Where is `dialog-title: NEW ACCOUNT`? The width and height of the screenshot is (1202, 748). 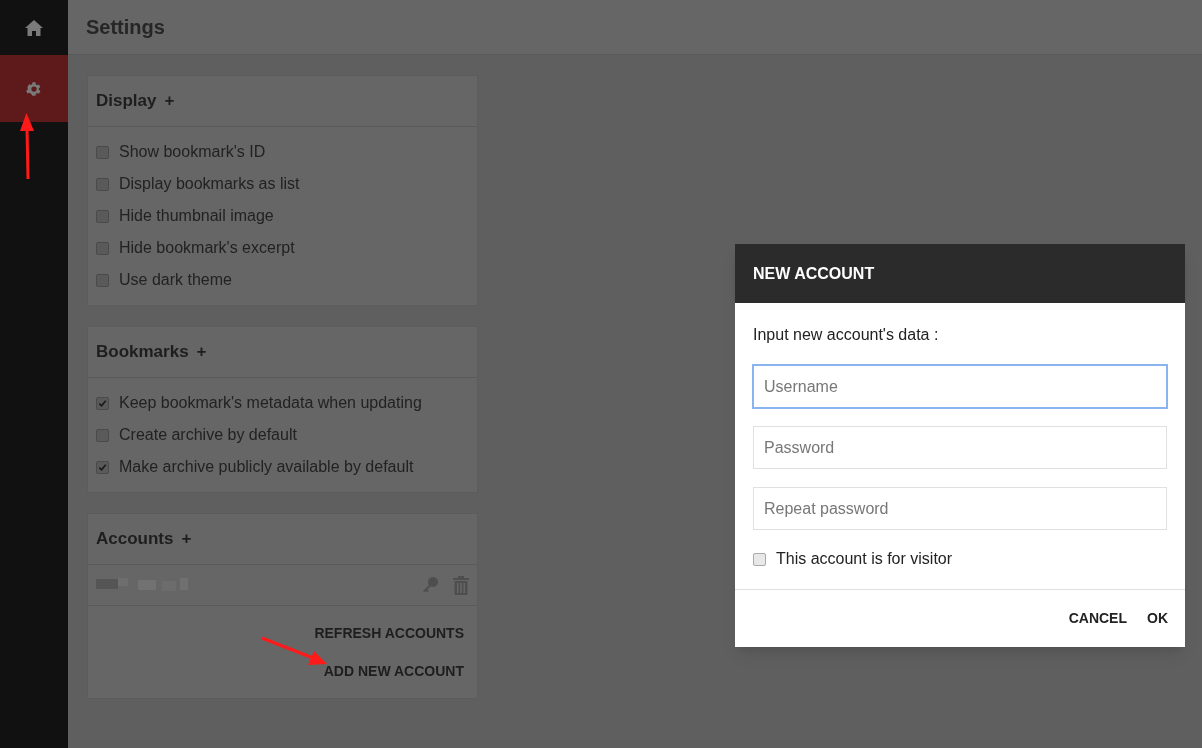 dialog-title: NEW ACCOUNT is located at coordinates (814, 273).